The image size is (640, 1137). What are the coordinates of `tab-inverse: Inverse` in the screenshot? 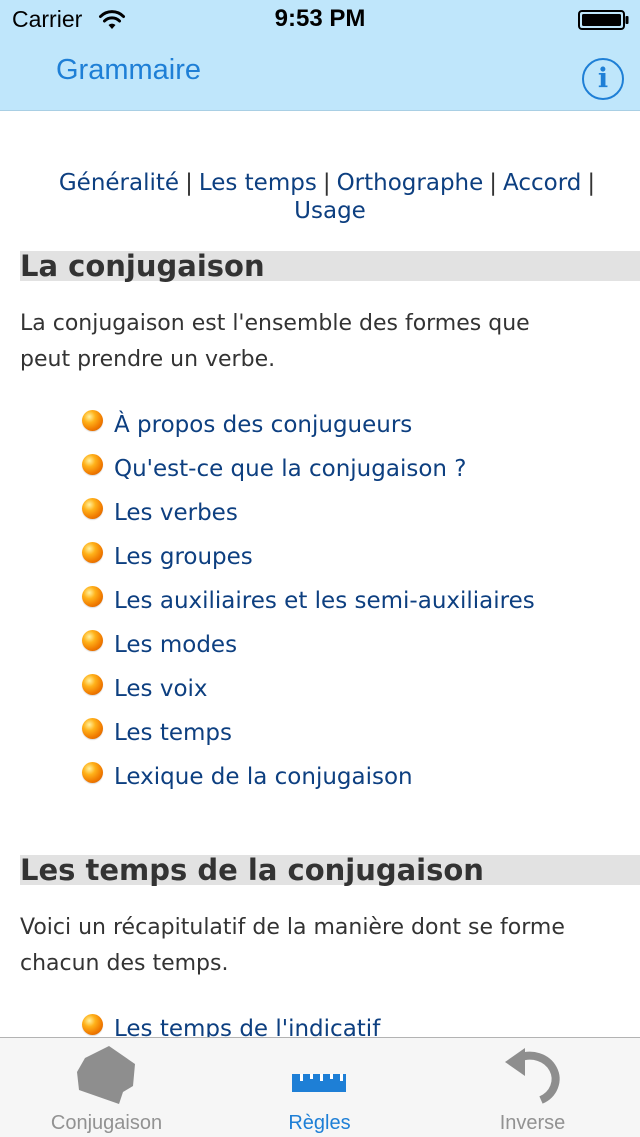 It's located at (532, 1087).